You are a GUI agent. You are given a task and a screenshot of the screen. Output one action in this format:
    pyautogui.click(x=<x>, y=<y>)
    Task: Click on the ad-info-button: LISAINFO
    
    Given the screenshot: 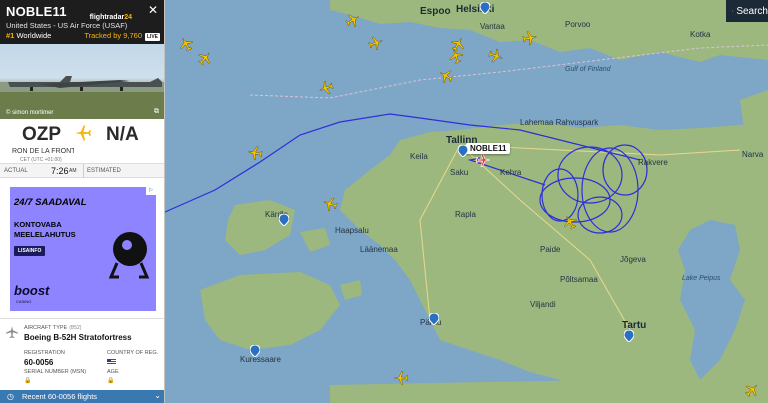 What is the action you would take?
    pyautogui.click(x=30, y=251)
    